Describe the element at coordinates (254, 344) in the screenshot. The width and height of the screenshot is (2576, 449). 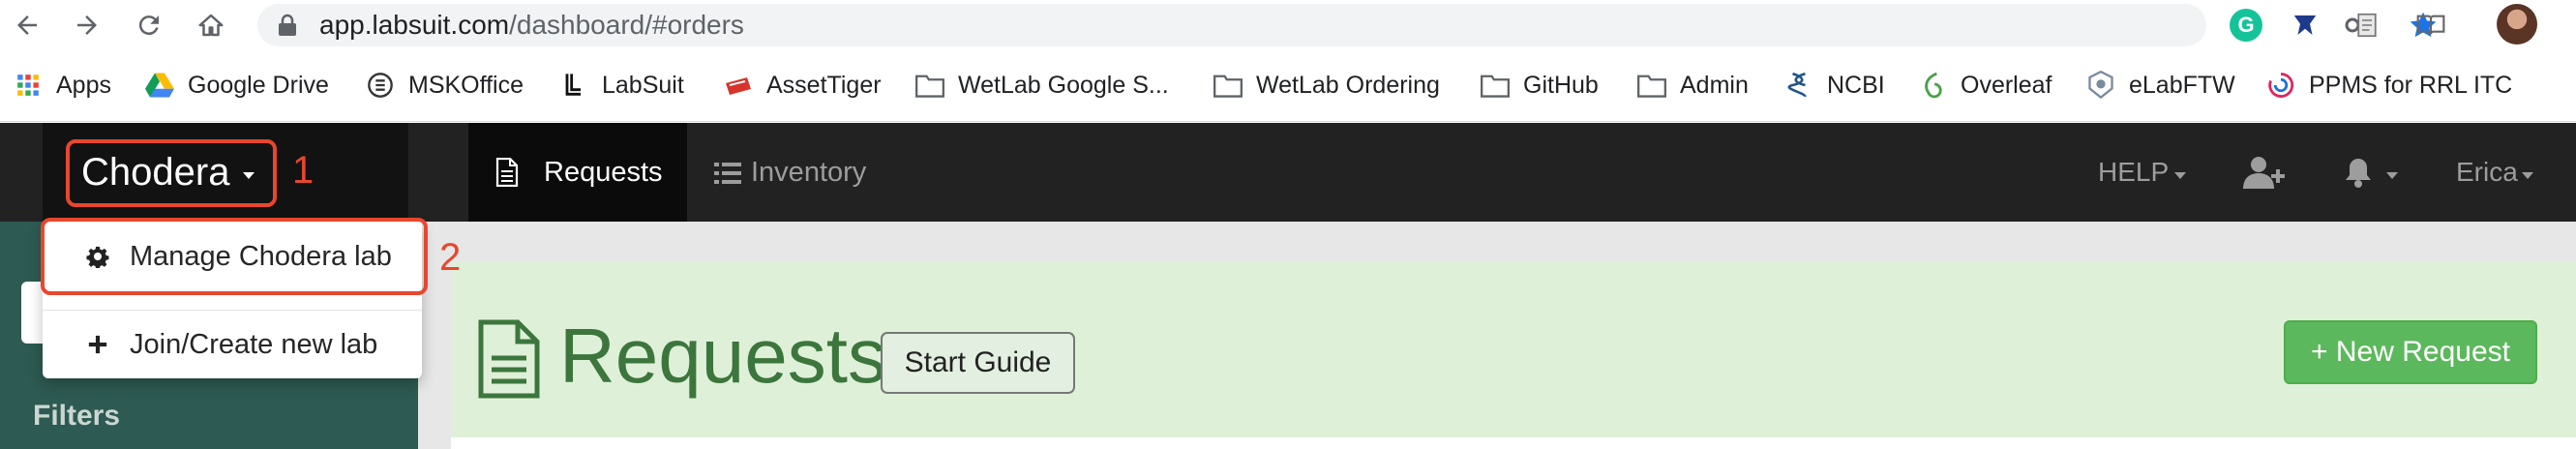
I see `menu-item-label: Join/Create new lab` at that location.